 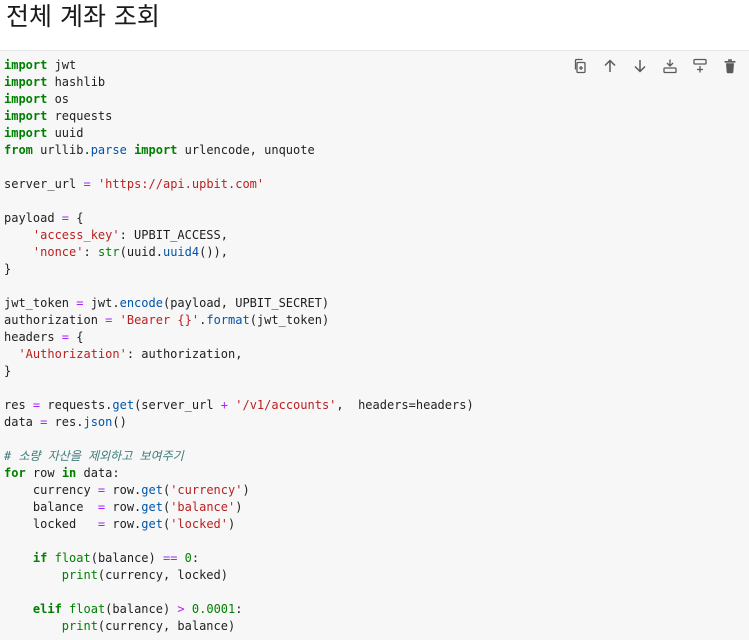 What do you see at coordinates (40, 65) in the screenshot?
I see `code-line: import jwt` at bounding box center [40, 65].